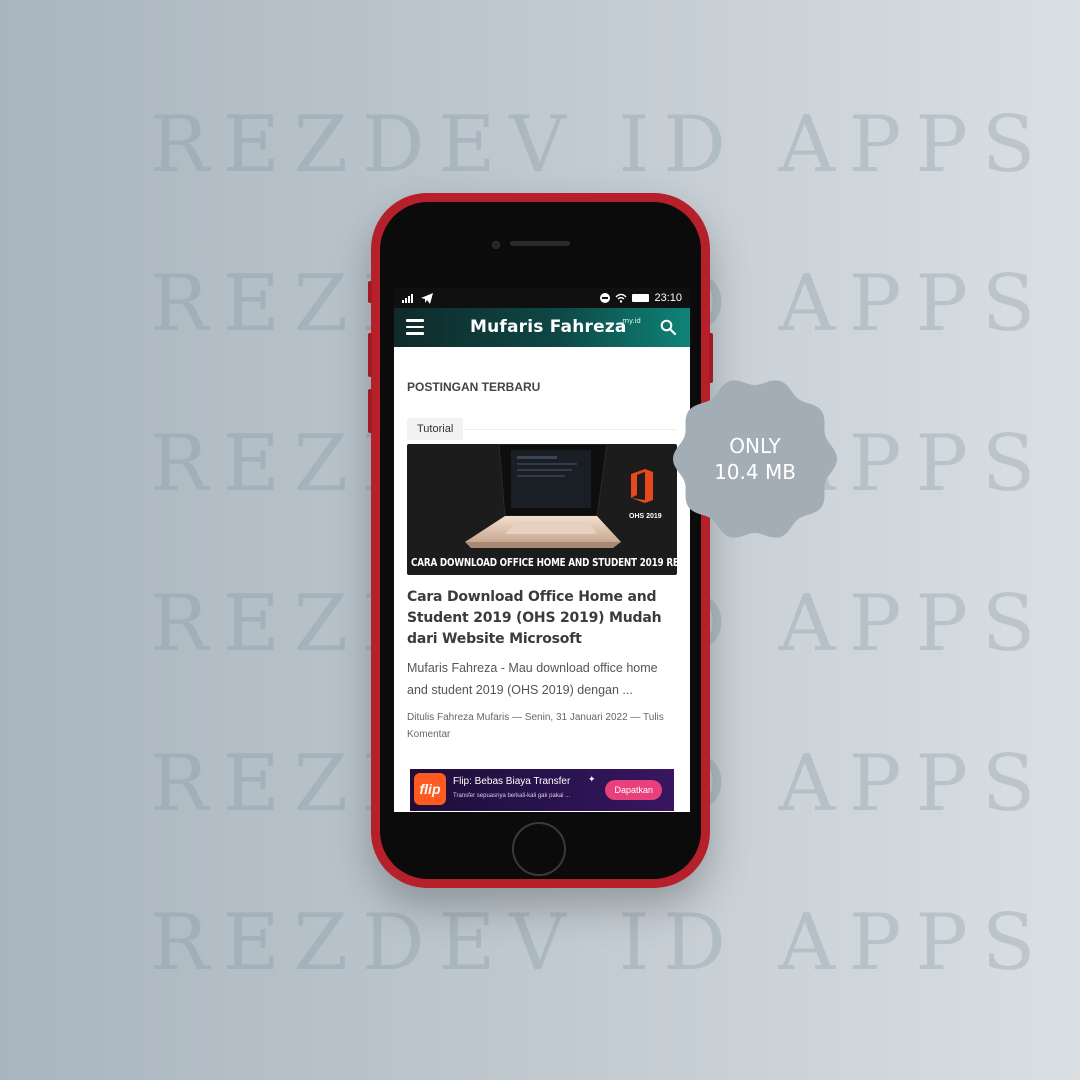 The width and height of the screenshot is (1080, 1080). Describe the element at coordinates (755, 446) in the screenshot. I see `badge-line-1: ONLY` at that location.